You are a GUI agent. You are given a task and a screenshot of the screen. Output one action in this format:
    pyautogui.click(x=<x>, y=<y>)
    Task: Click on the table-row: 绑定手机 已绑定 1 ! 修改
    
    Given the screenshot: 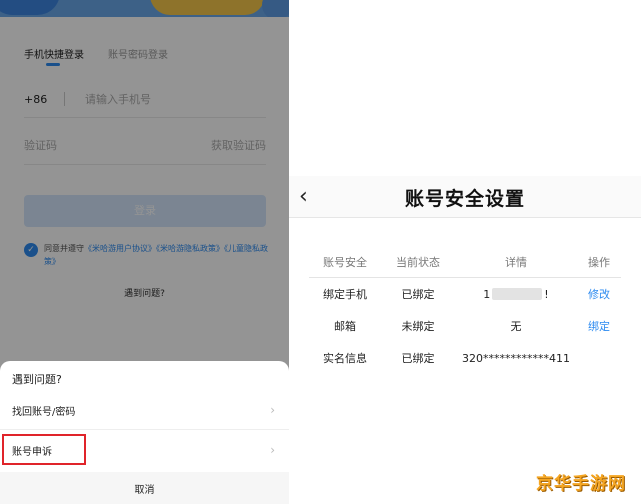 What is the action you would take?
    pyautogui.click(x=465, y=294)
    